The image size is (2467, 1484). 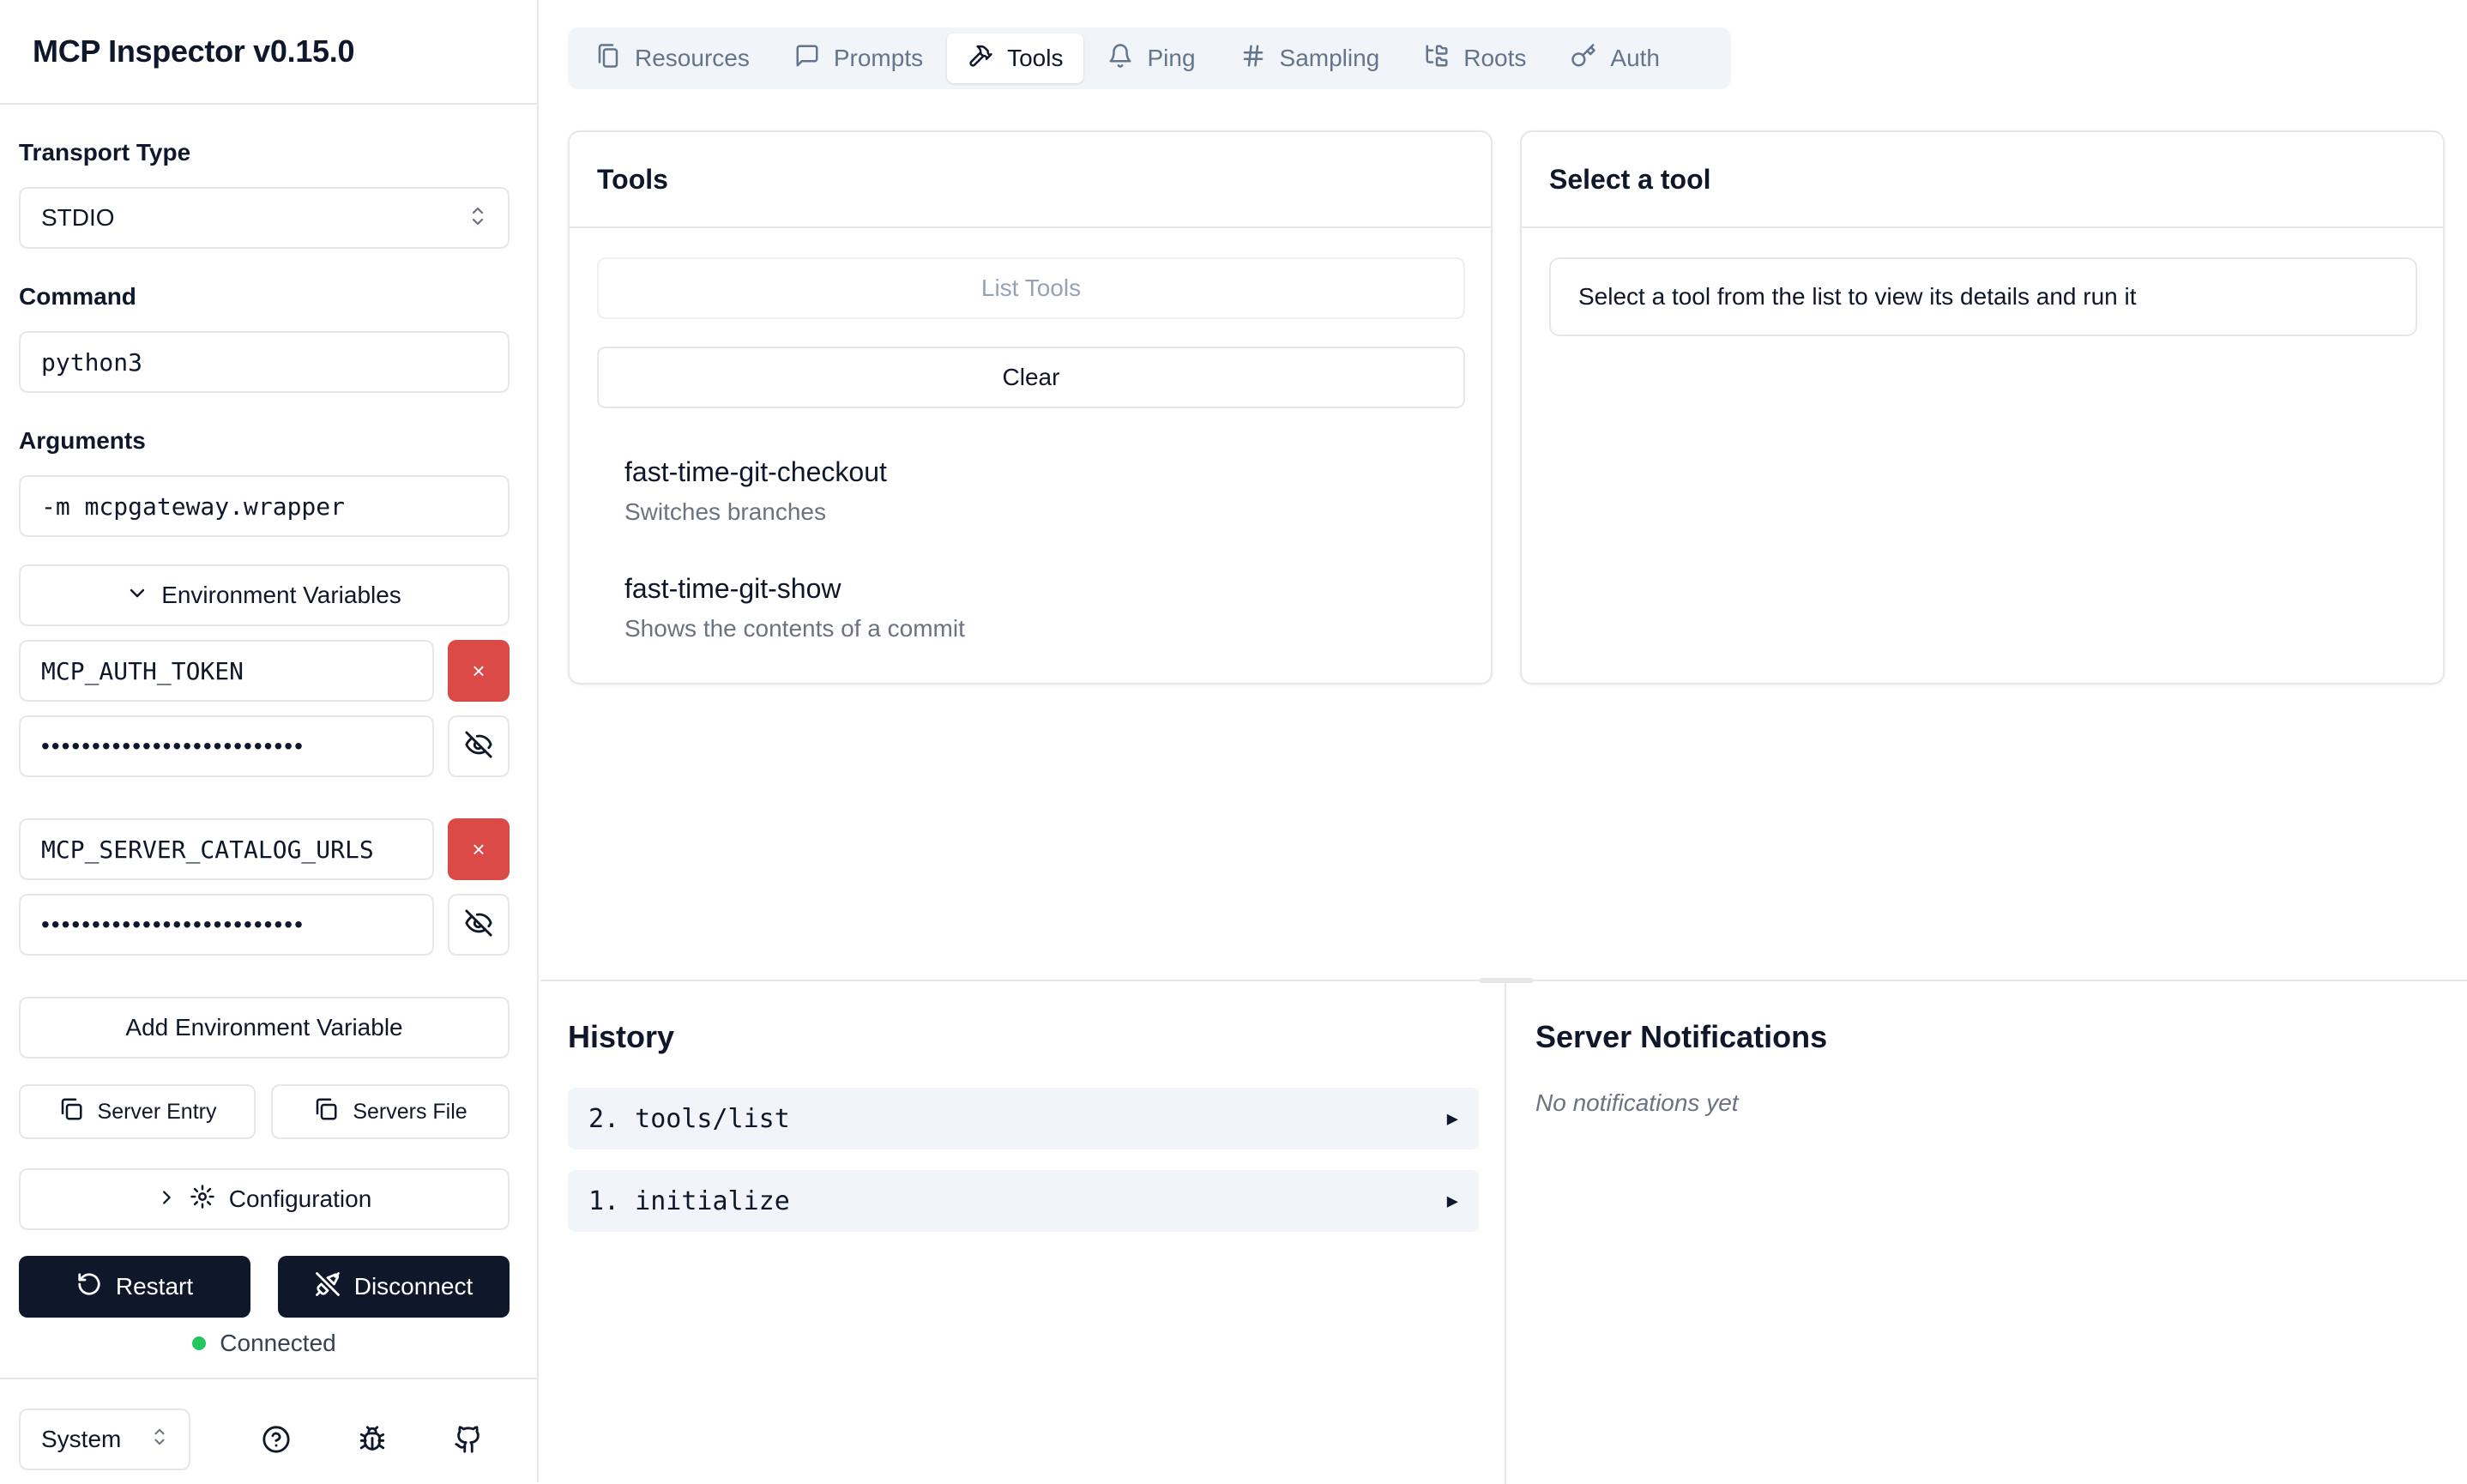 What do you see at coordinates (468, 1439) in the screenshot?
I see `github-icon` at bounding box center [468, 1439].